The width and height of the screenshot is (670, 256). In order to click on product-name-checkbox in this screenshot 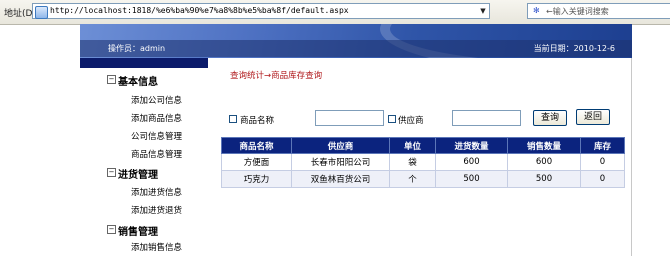, I will do `click(233, 119)`.